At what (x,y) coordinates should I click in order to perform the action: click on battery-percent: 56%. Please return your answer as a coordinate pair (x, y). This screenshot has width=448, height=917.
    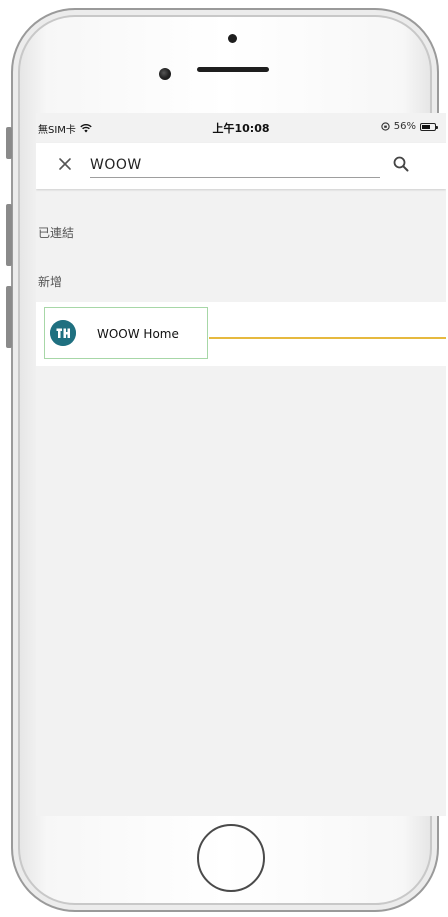
    Looking at the image, I should click on (404, 126).